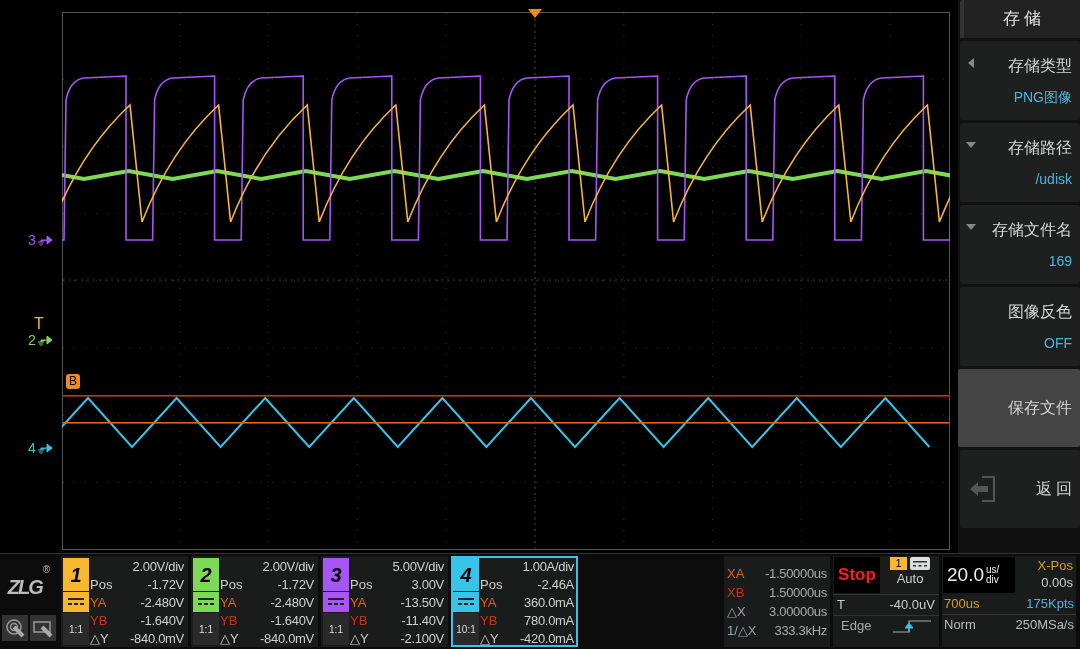  Describe the element at coordinates (912, 605) in the screenshot. I see `trigger-level: -40.0uV` at that location.